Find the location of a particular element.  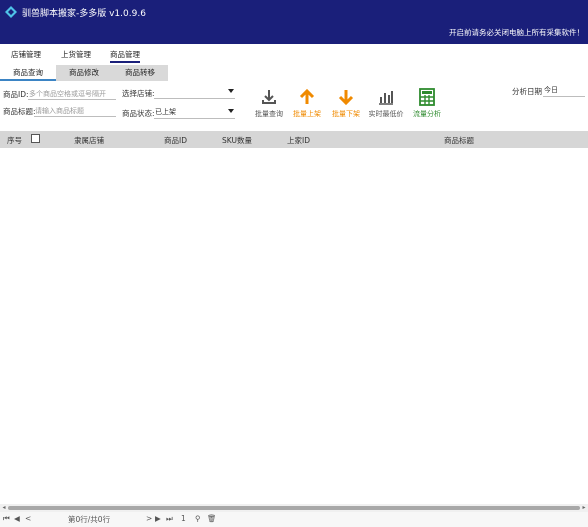

row-status: 第0行/共0行 is located at coordinates (89, 519).